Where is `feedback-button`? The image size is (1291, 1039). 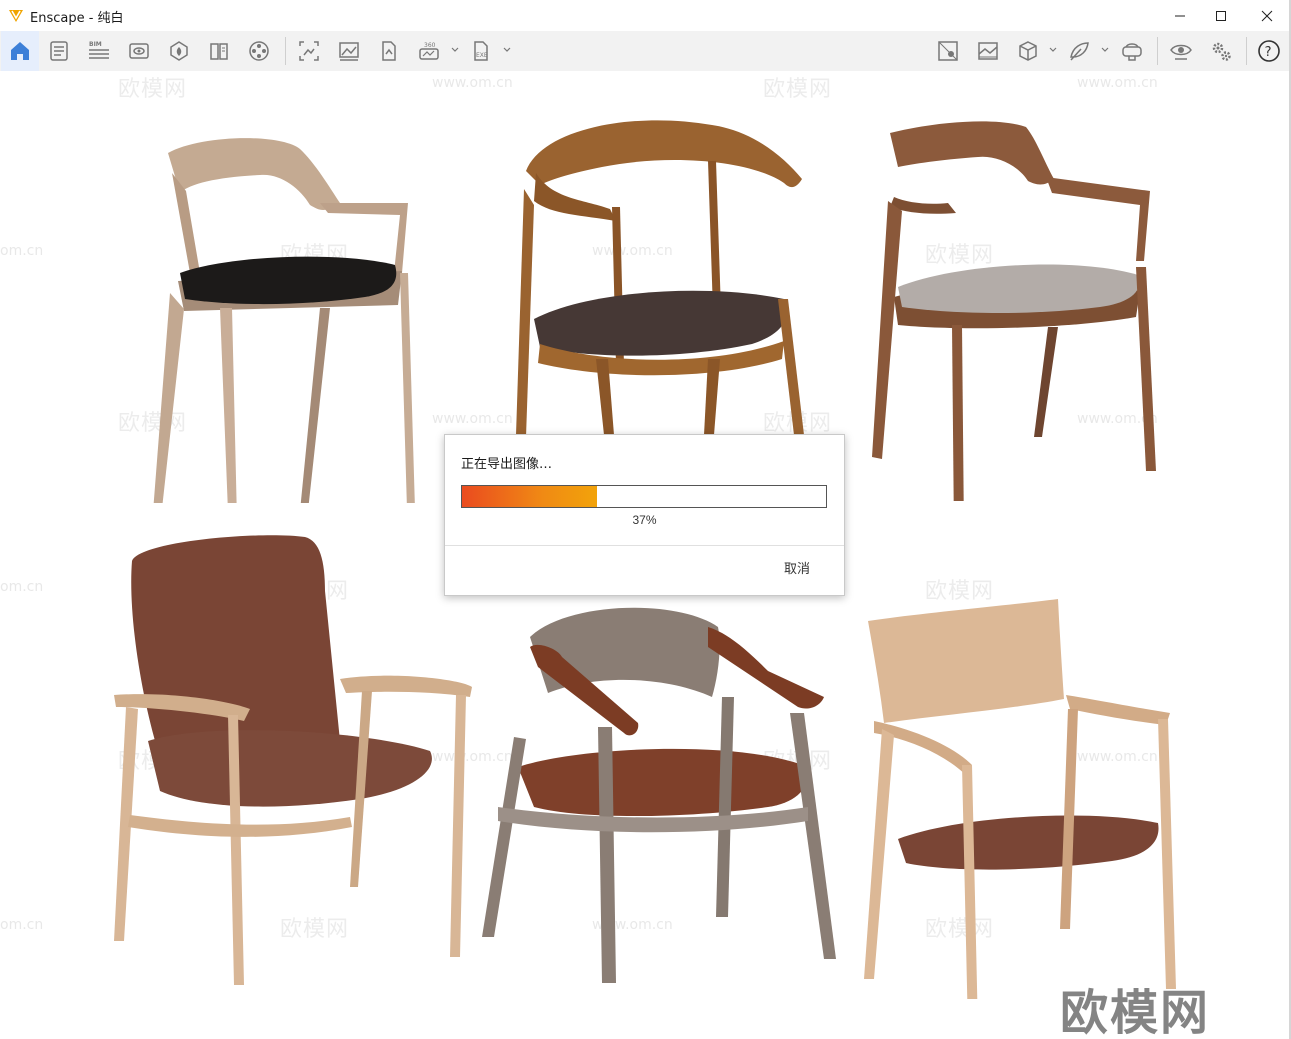
feedback-button is located at coordinates (1079, 51).